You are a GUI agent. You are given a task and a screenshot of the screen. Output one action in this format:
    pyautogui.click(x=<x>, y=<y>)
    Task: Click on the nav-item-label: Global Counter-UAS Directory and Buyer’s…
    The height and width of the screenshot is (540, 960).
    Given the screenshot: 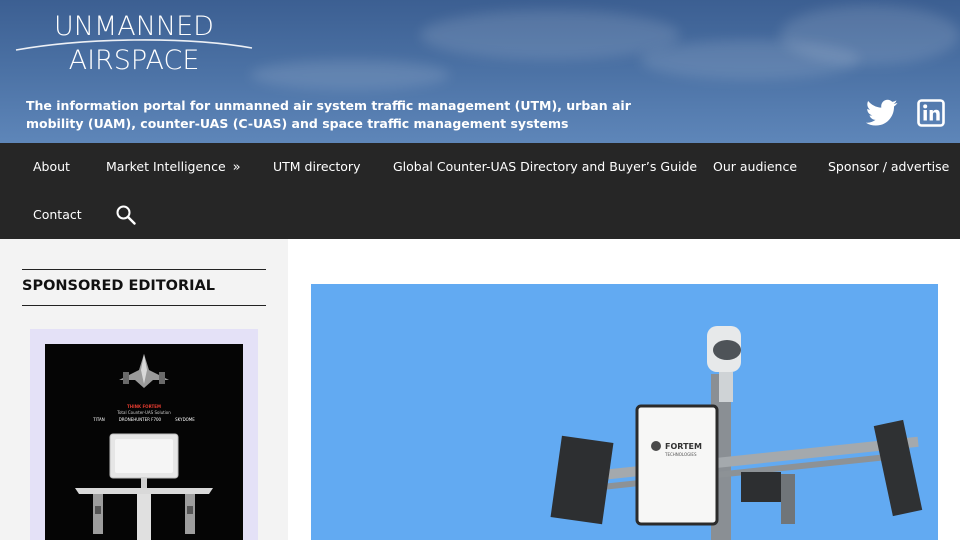 What is the action you would take?
    pyautogui.click(x=545, y=166)
    